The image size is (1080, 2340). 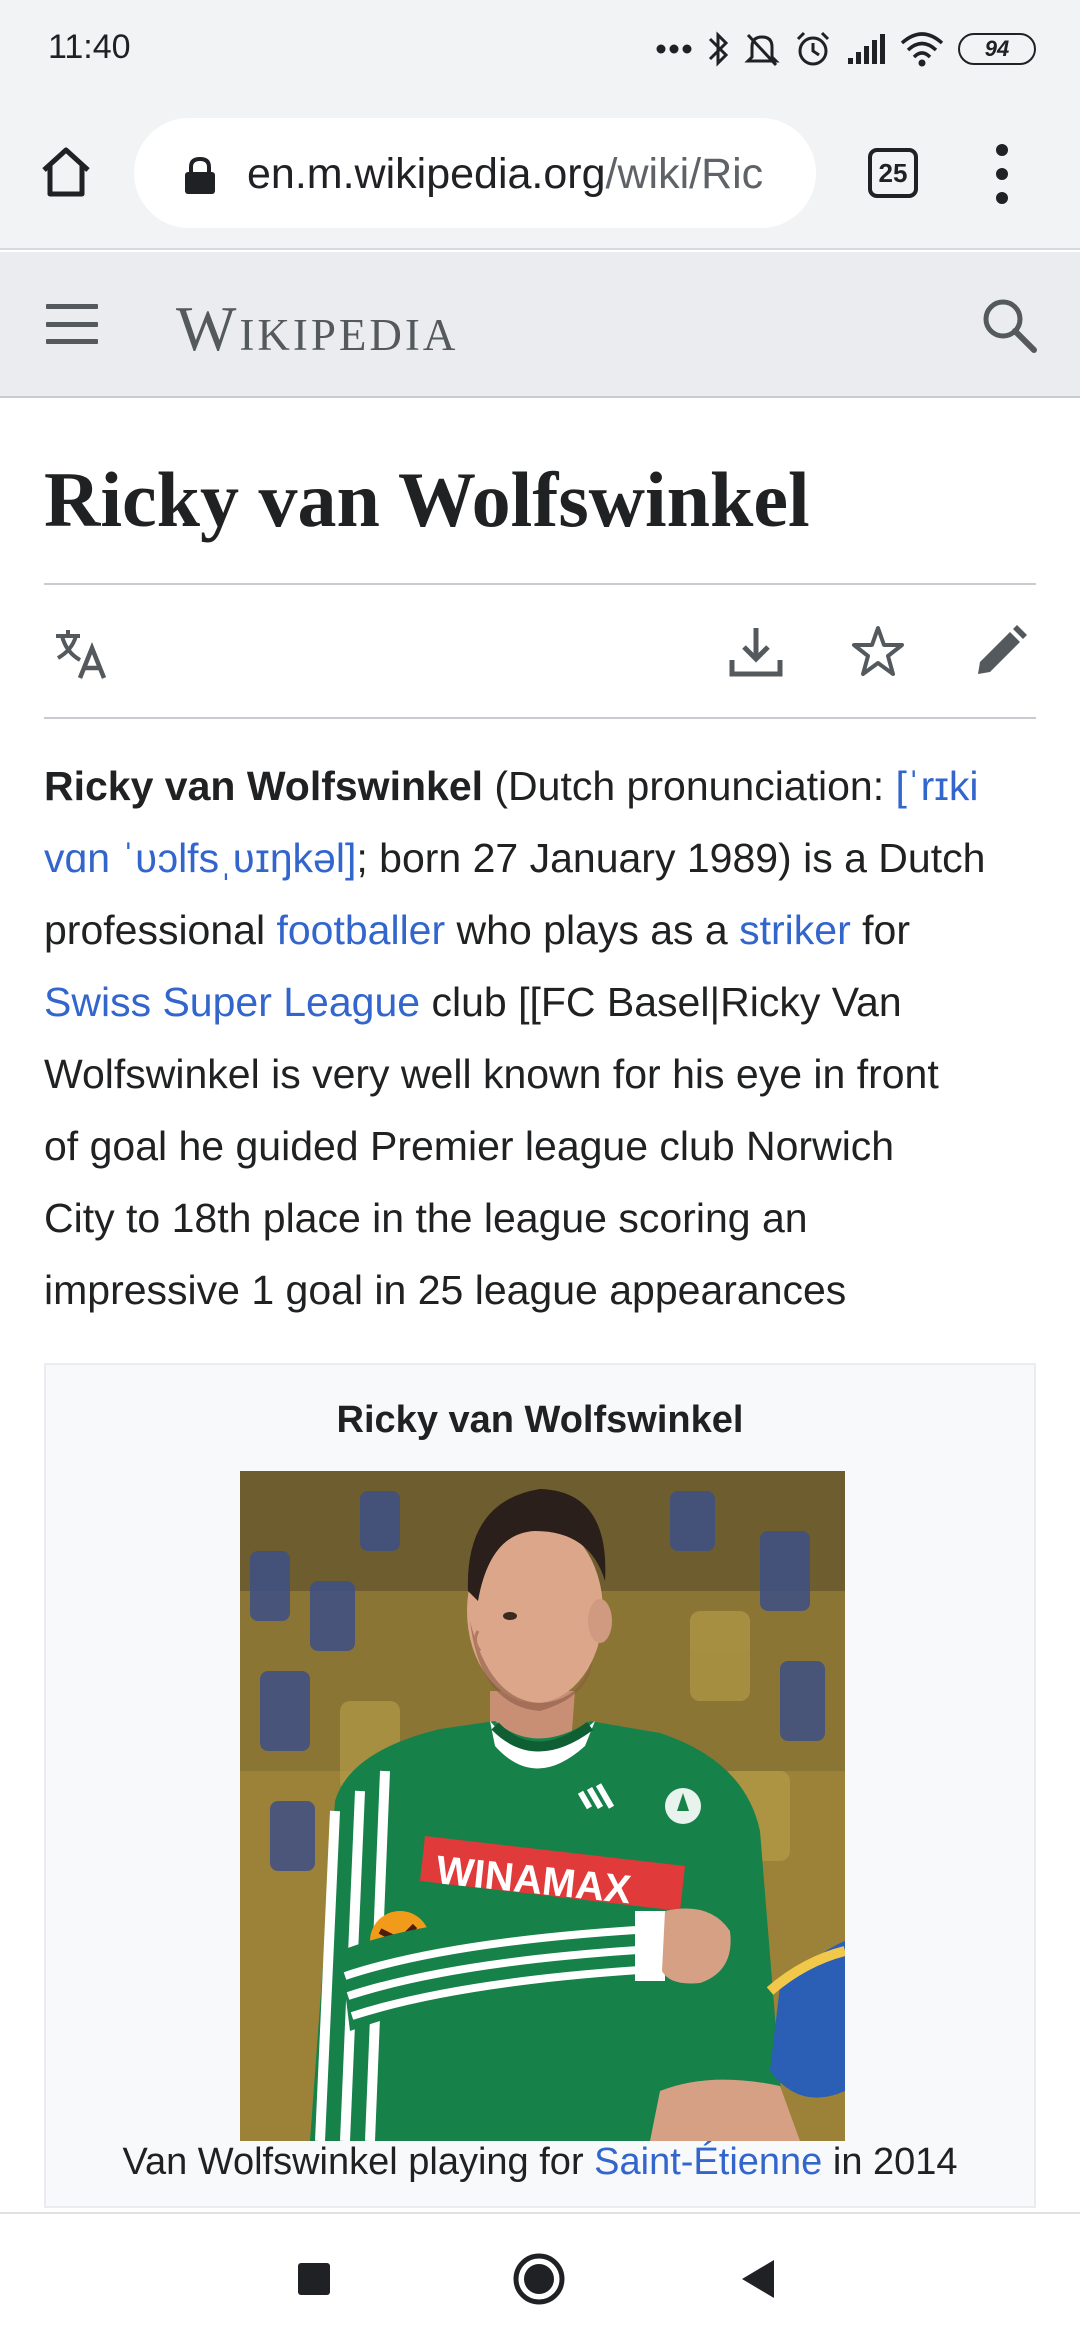 I want to click on home-icon, so click(x=66, y=172).